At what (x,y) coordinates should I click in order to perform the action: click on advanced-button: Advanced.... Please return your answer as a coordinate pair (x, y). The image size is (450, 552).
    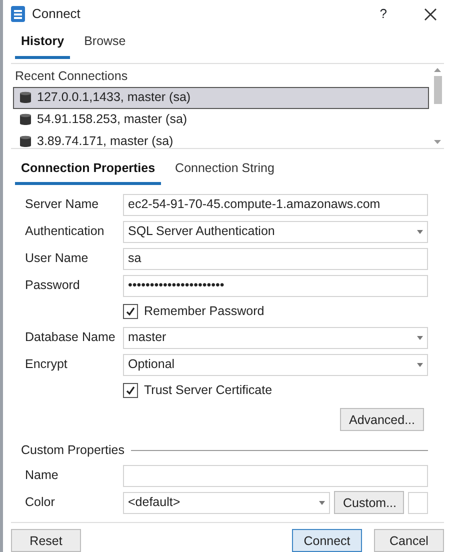
    Looking at the image, I should click on (382, 419).